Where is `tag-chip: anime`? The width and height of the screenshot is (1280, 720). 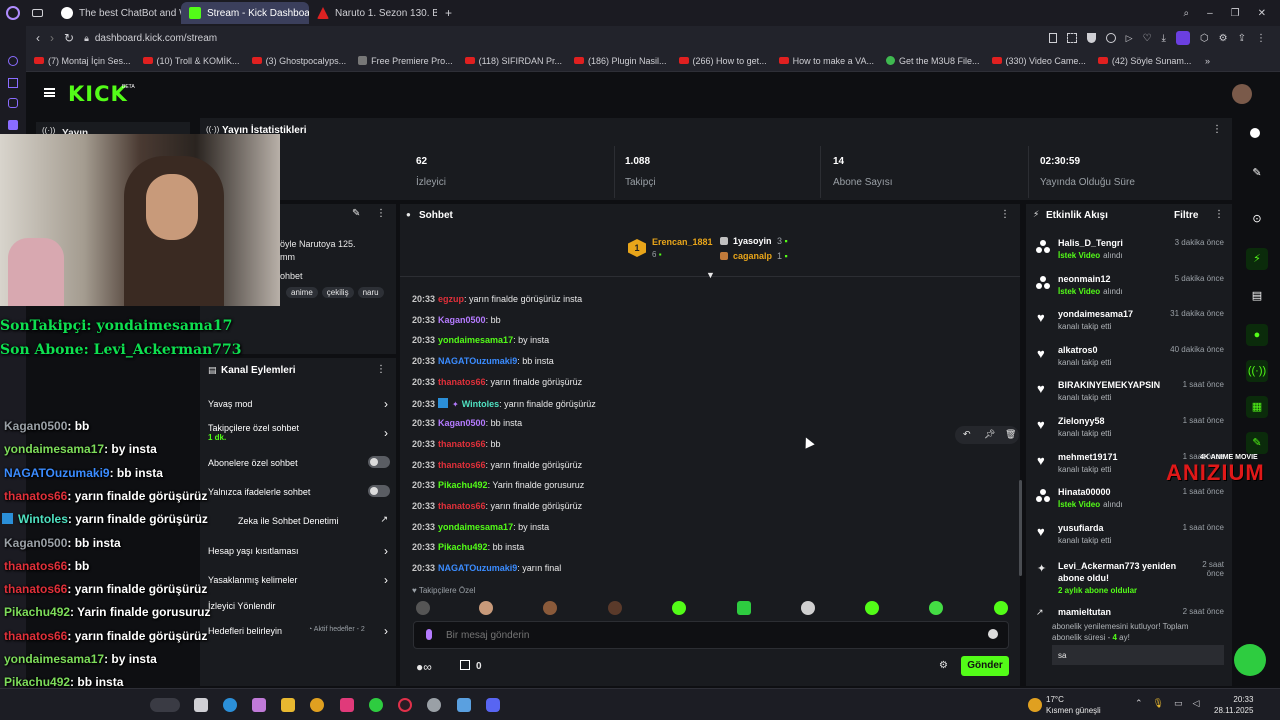 tag-chip: anime is located at coordinates (302, 292).